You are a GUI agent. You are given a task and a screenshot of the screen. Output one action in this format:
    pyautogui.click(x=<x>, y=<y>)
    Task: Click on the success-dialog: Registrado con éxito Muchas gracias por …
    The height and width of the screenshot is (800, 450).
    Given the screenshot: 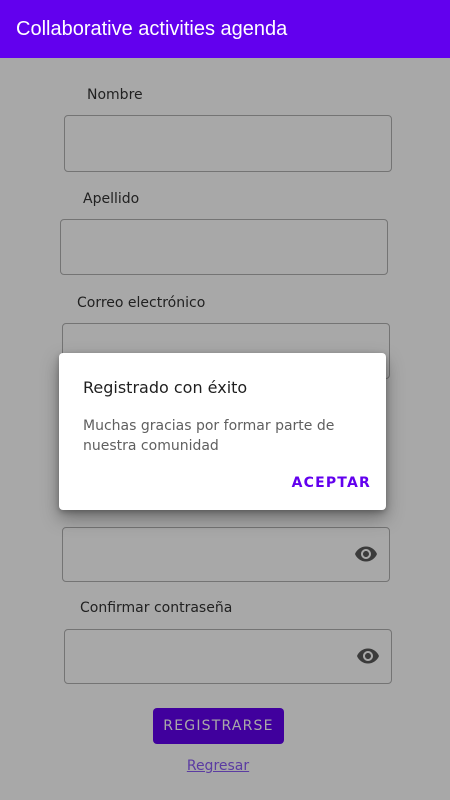 What is the action you would take?
    pyautogui.click(x=222, y=431)
    